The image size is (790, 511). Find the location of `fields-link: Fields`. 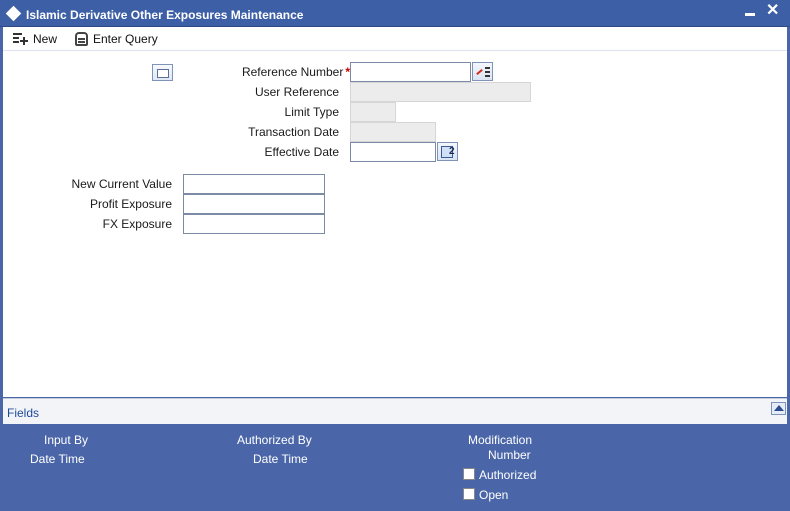

fields-link: Fields is located at coordinates (23, 413).